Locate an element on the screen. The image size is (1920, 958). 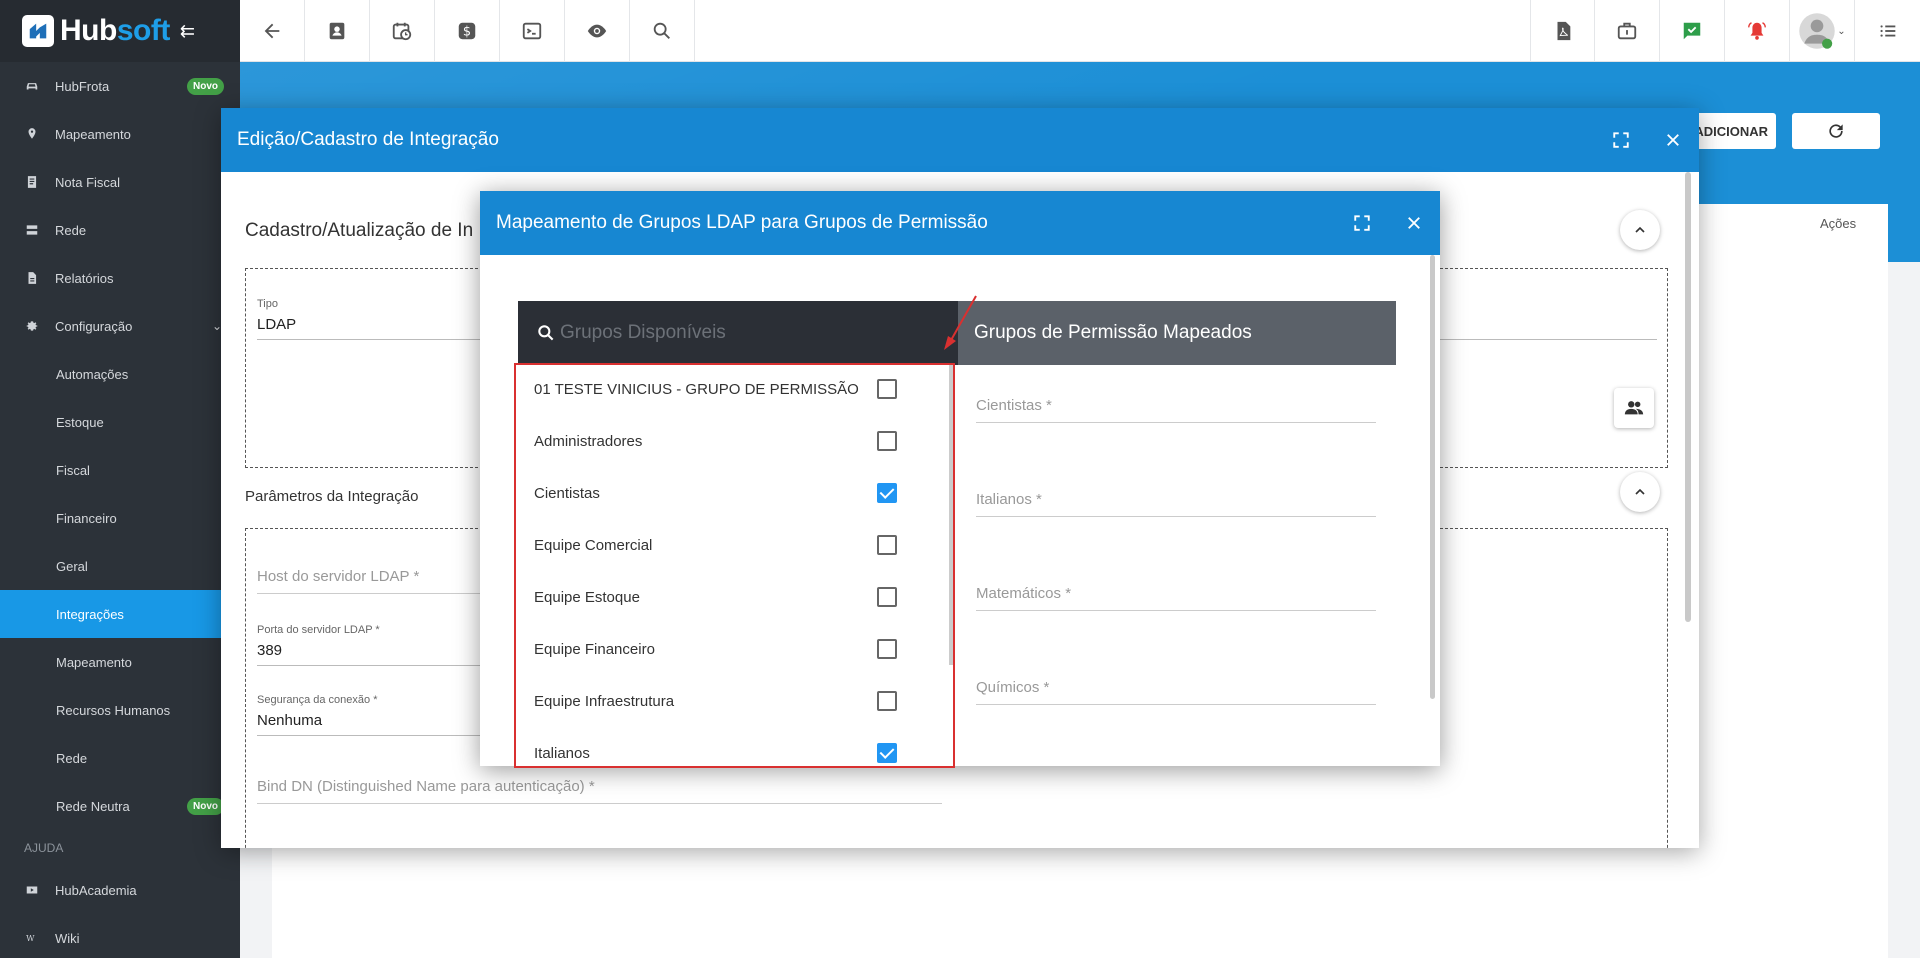
dollar-icon: $ is located at coordinates (467, 31).